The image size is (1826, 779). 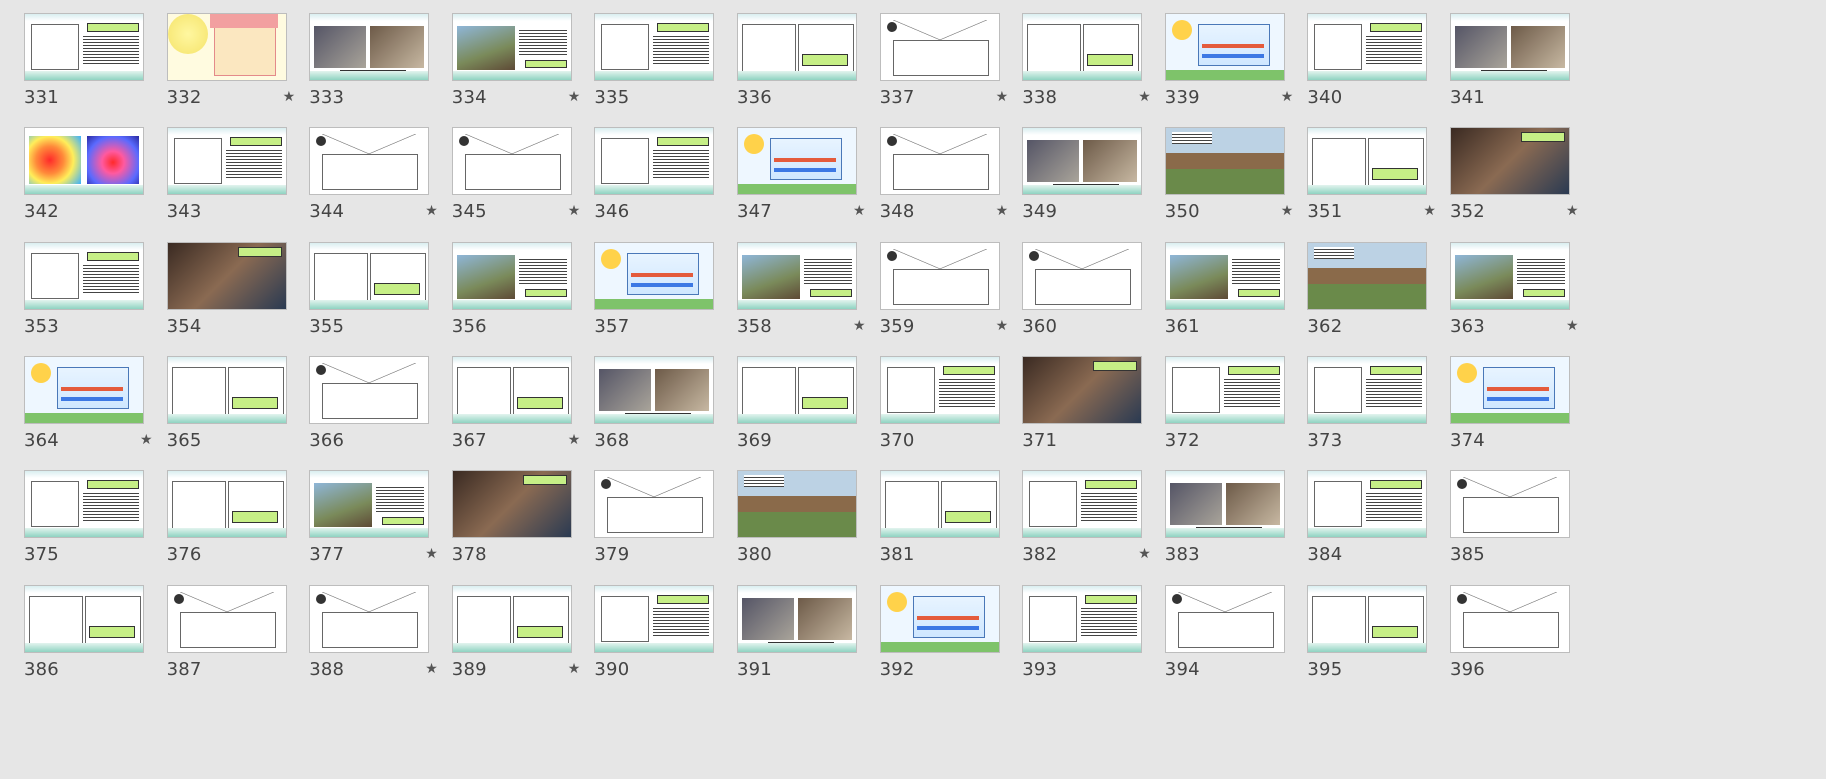 I want to click on slide-item: 363 ★, so click(x=1511, y=289).